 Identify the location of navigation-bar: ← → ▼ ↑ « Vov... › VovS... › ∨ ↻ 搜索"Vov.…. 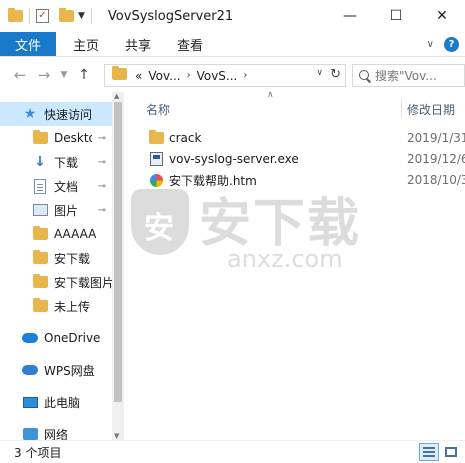
(232, 75).